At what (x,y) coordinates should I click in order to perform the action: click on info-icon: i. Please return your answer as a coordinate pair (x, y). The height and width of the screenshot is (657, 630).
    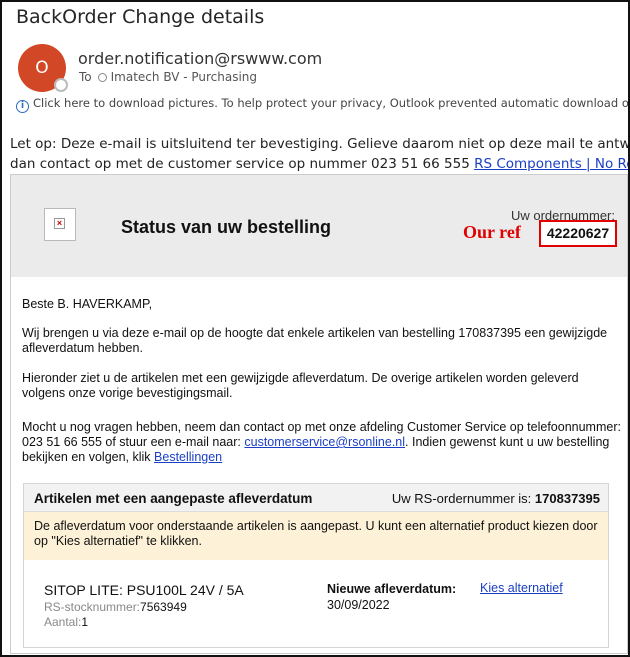
    Looking at the image, I should click on (22, 106).